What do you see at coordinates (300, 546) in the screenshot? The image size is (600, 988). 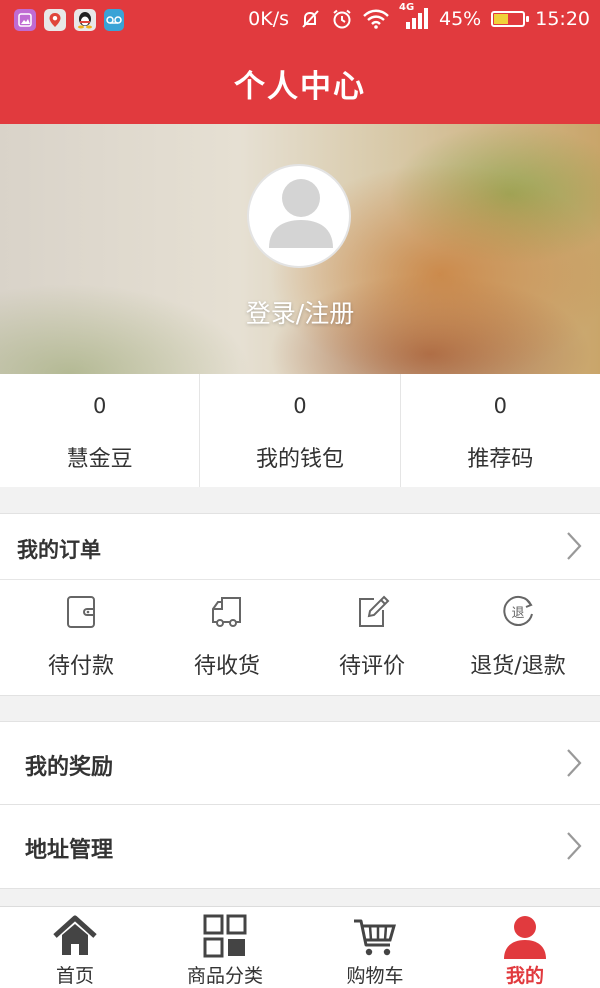 I see `my-orders-row: 我的订单` at bounding box center [300, 546].